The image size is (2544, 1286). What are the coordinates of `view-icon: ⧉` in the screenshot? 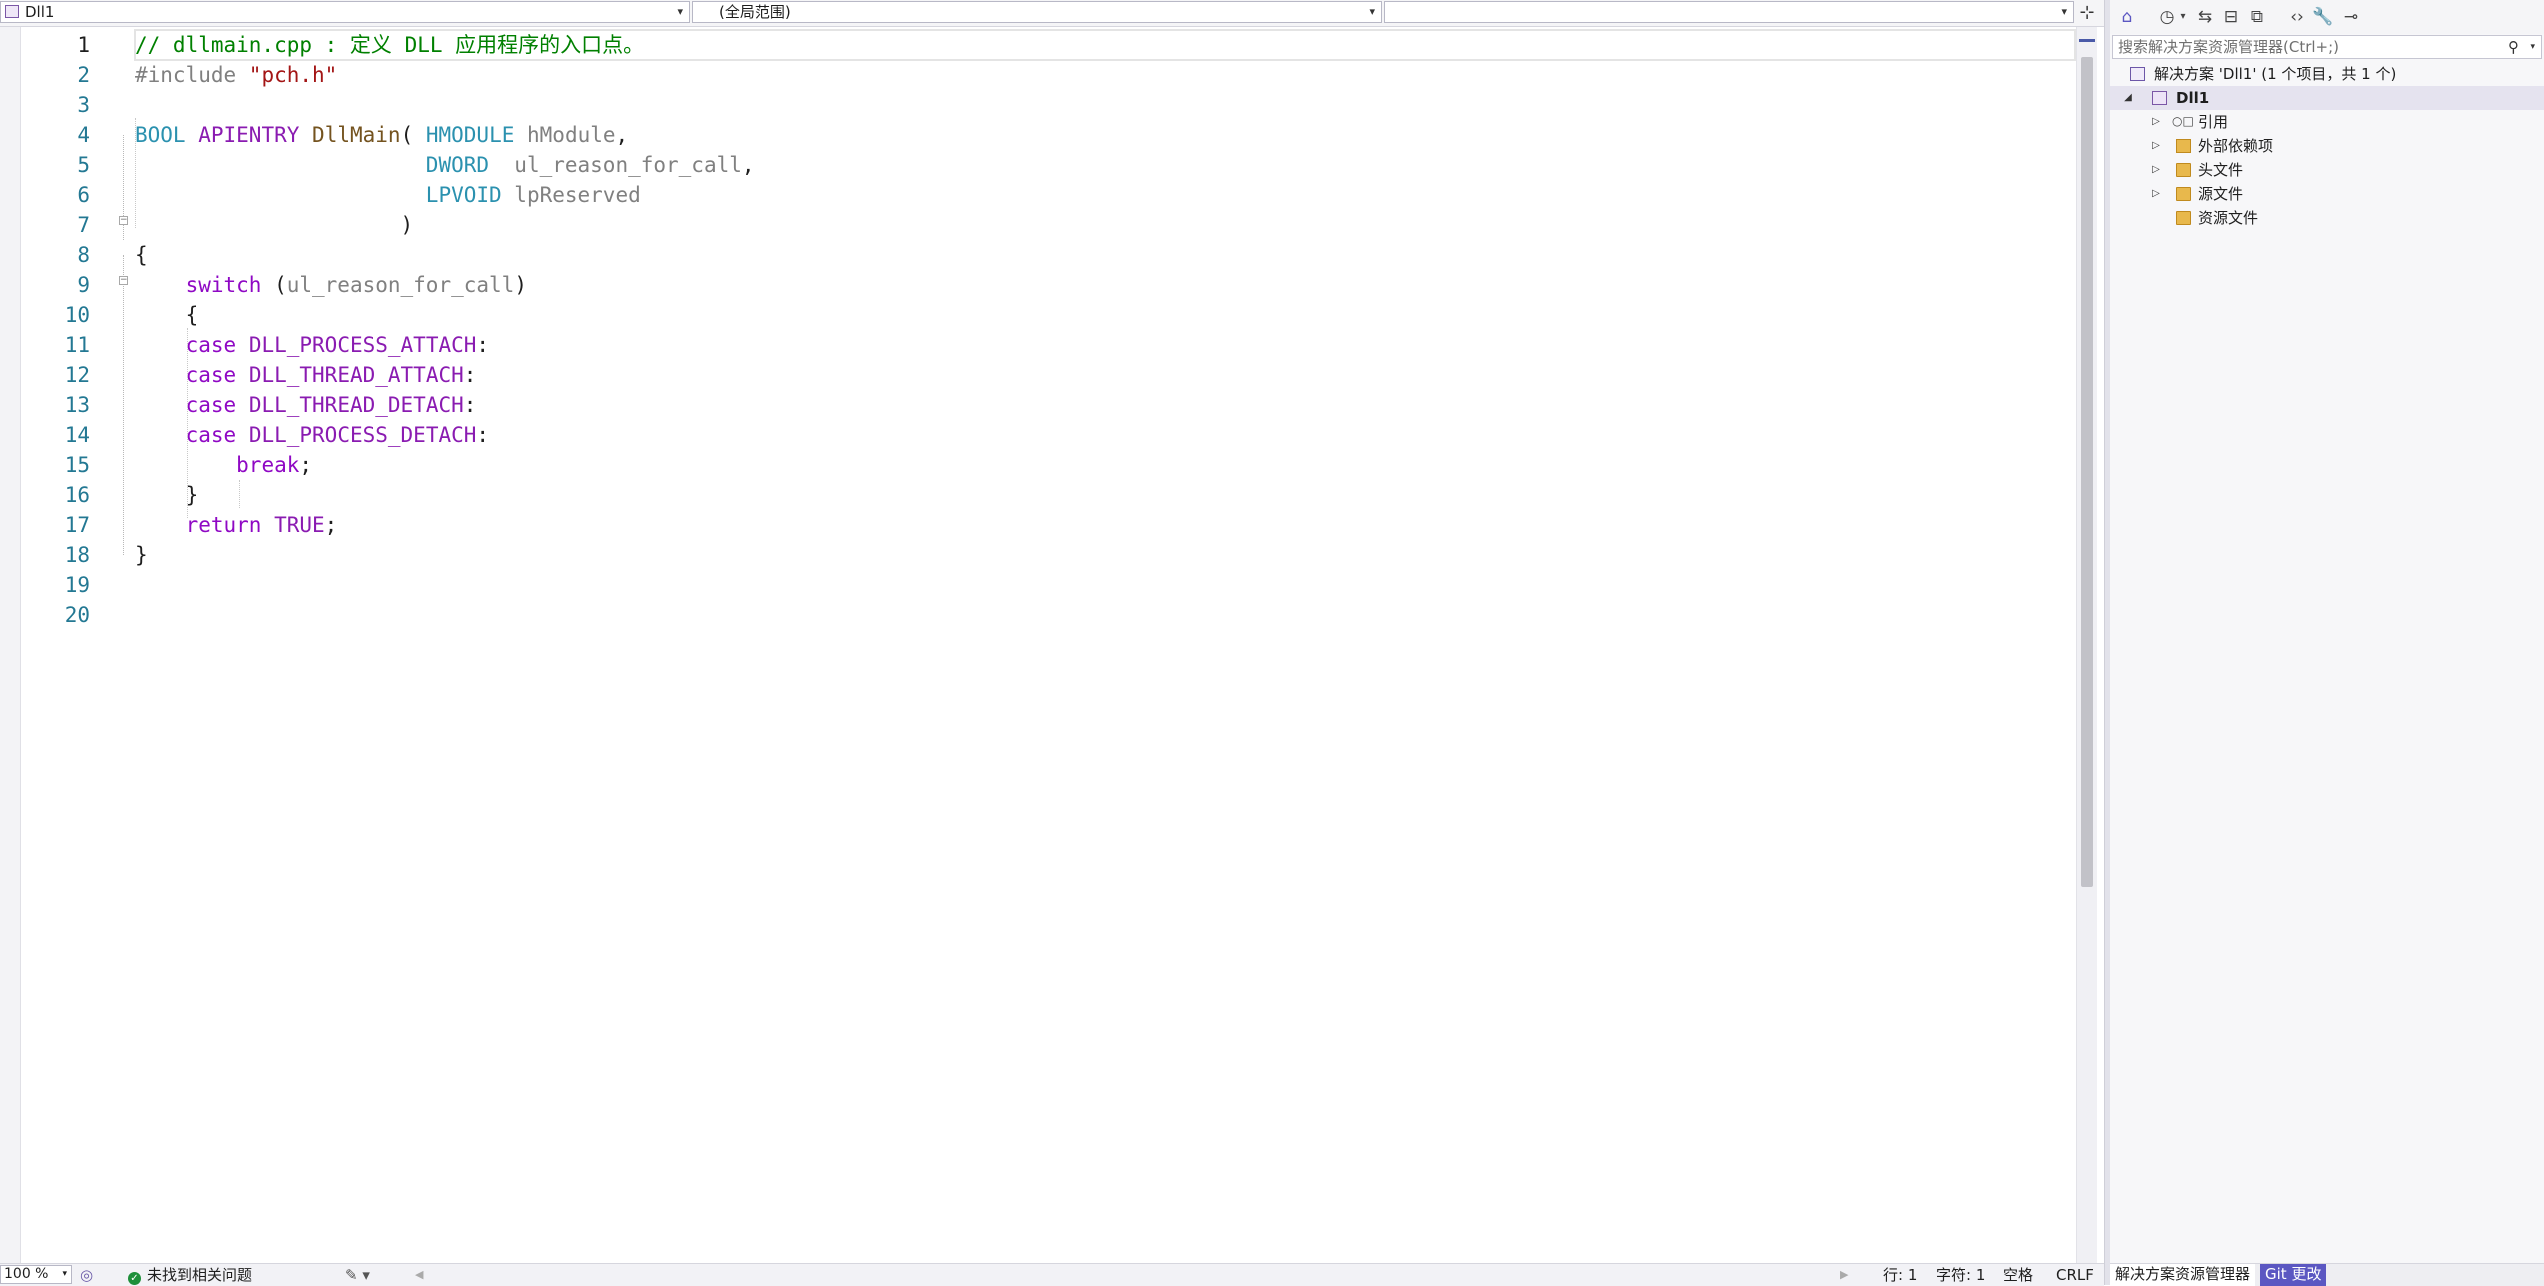 It's located at (2257, 17).